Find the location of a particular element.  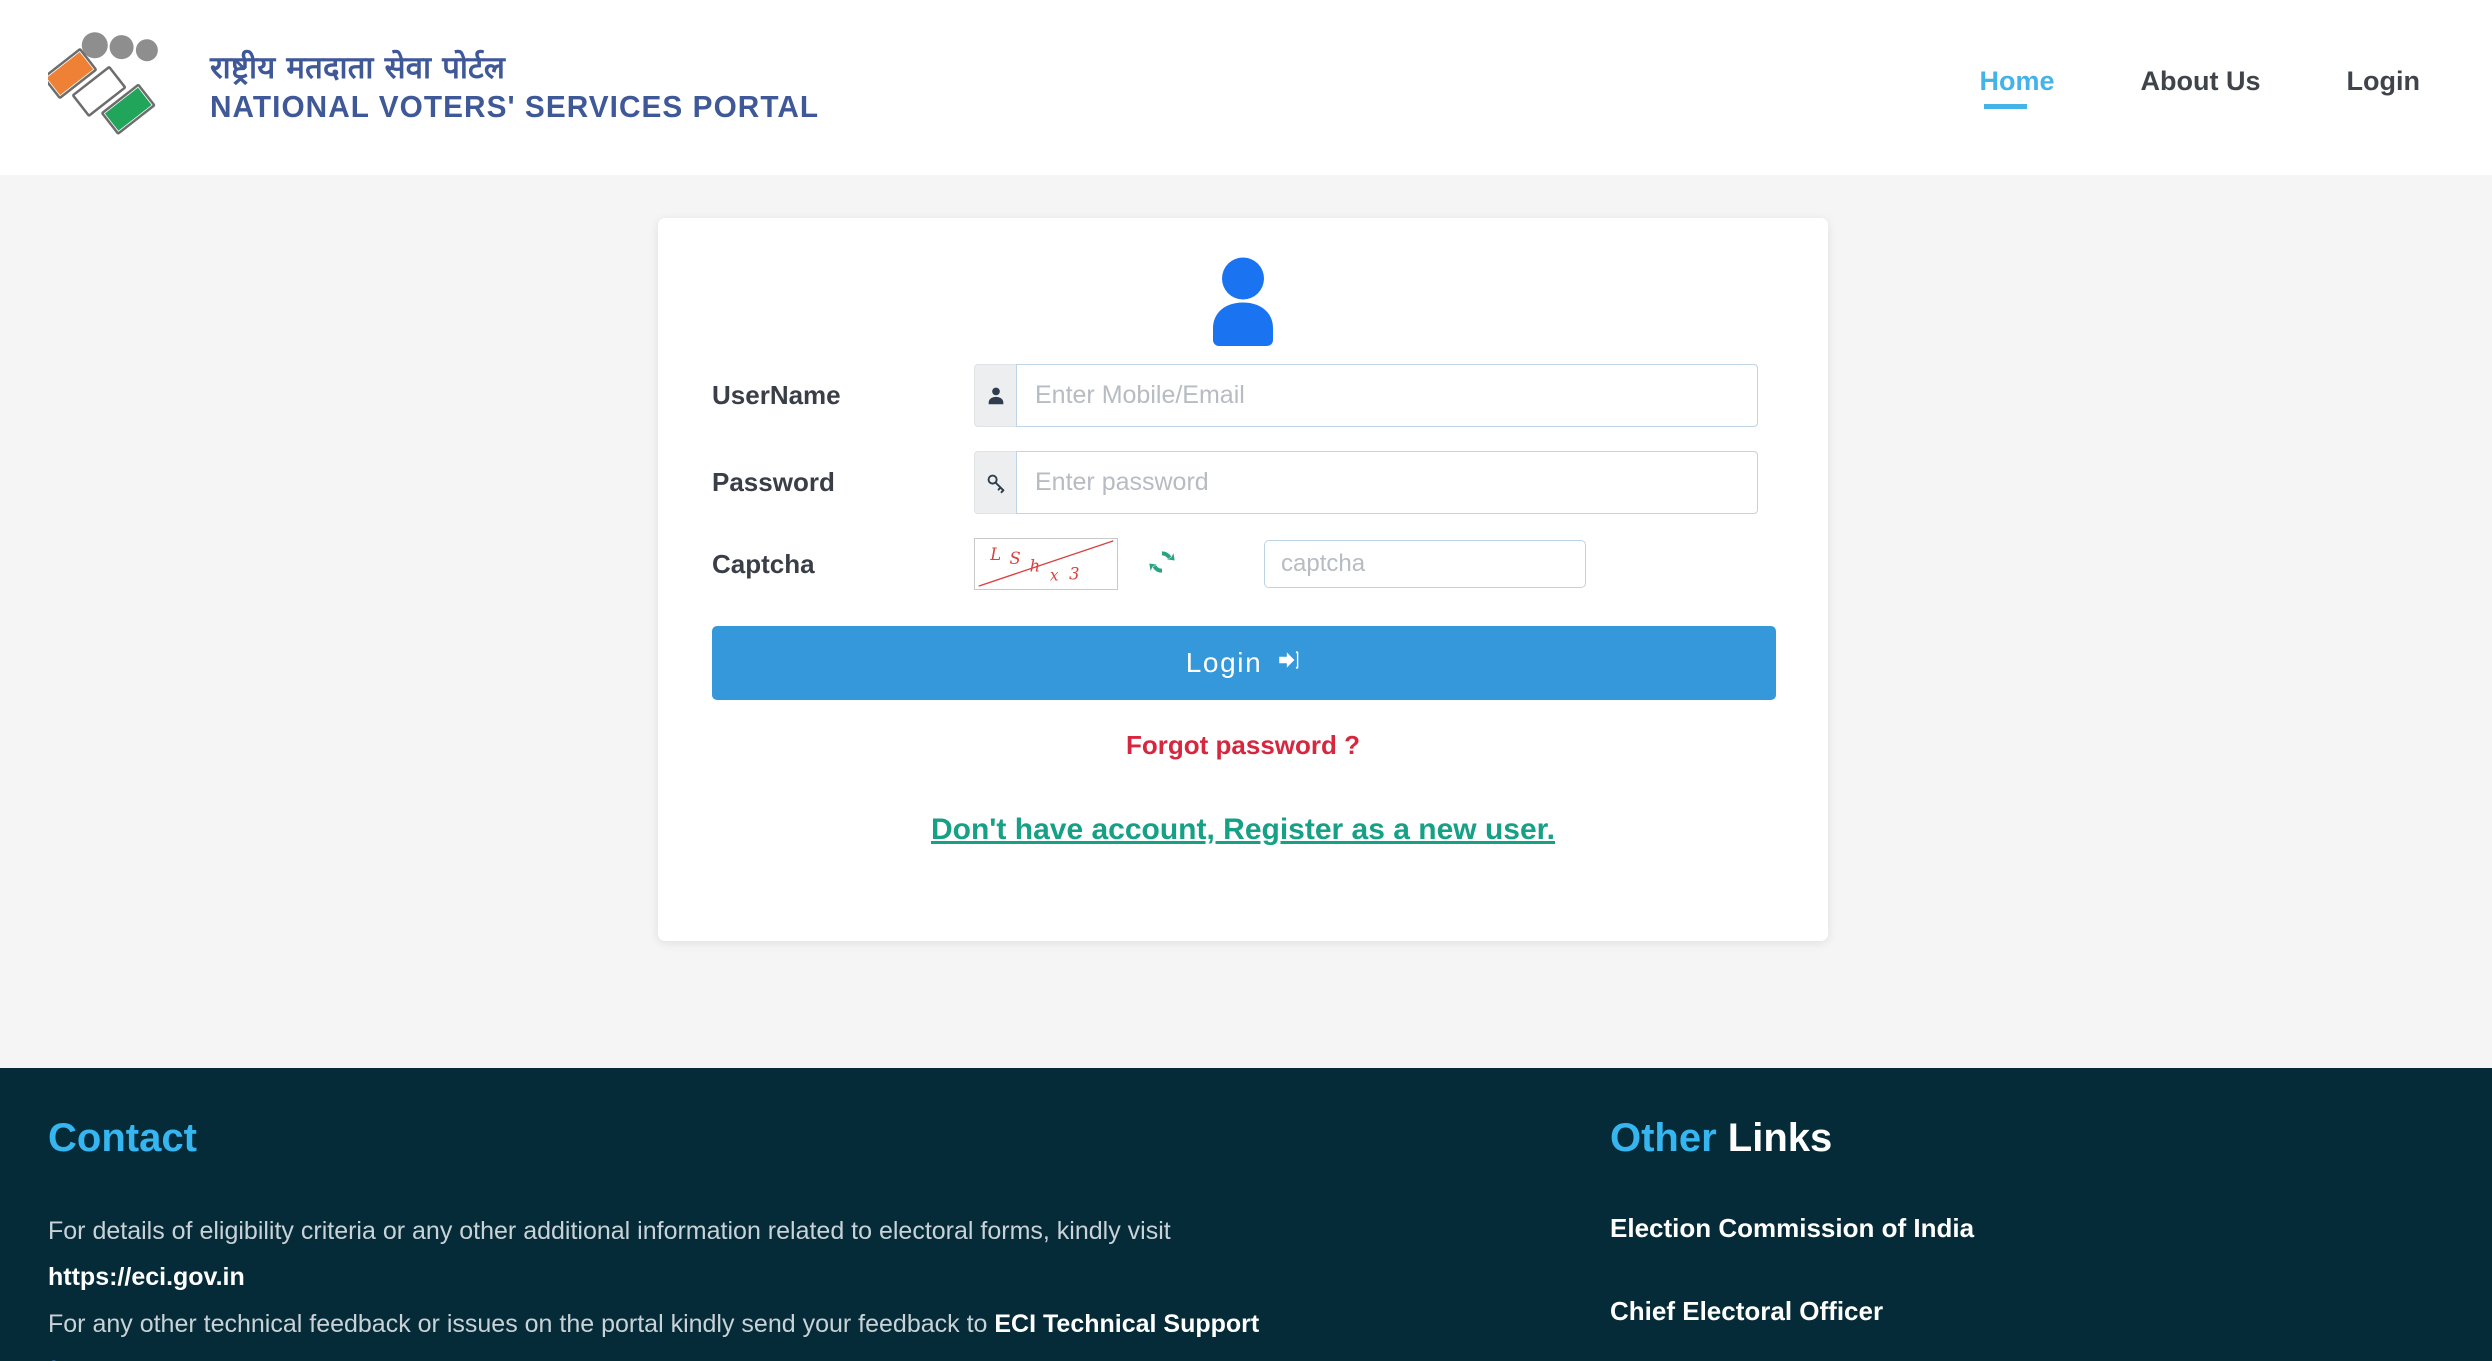

login-button: Login is located at coordinates (1244, 663).